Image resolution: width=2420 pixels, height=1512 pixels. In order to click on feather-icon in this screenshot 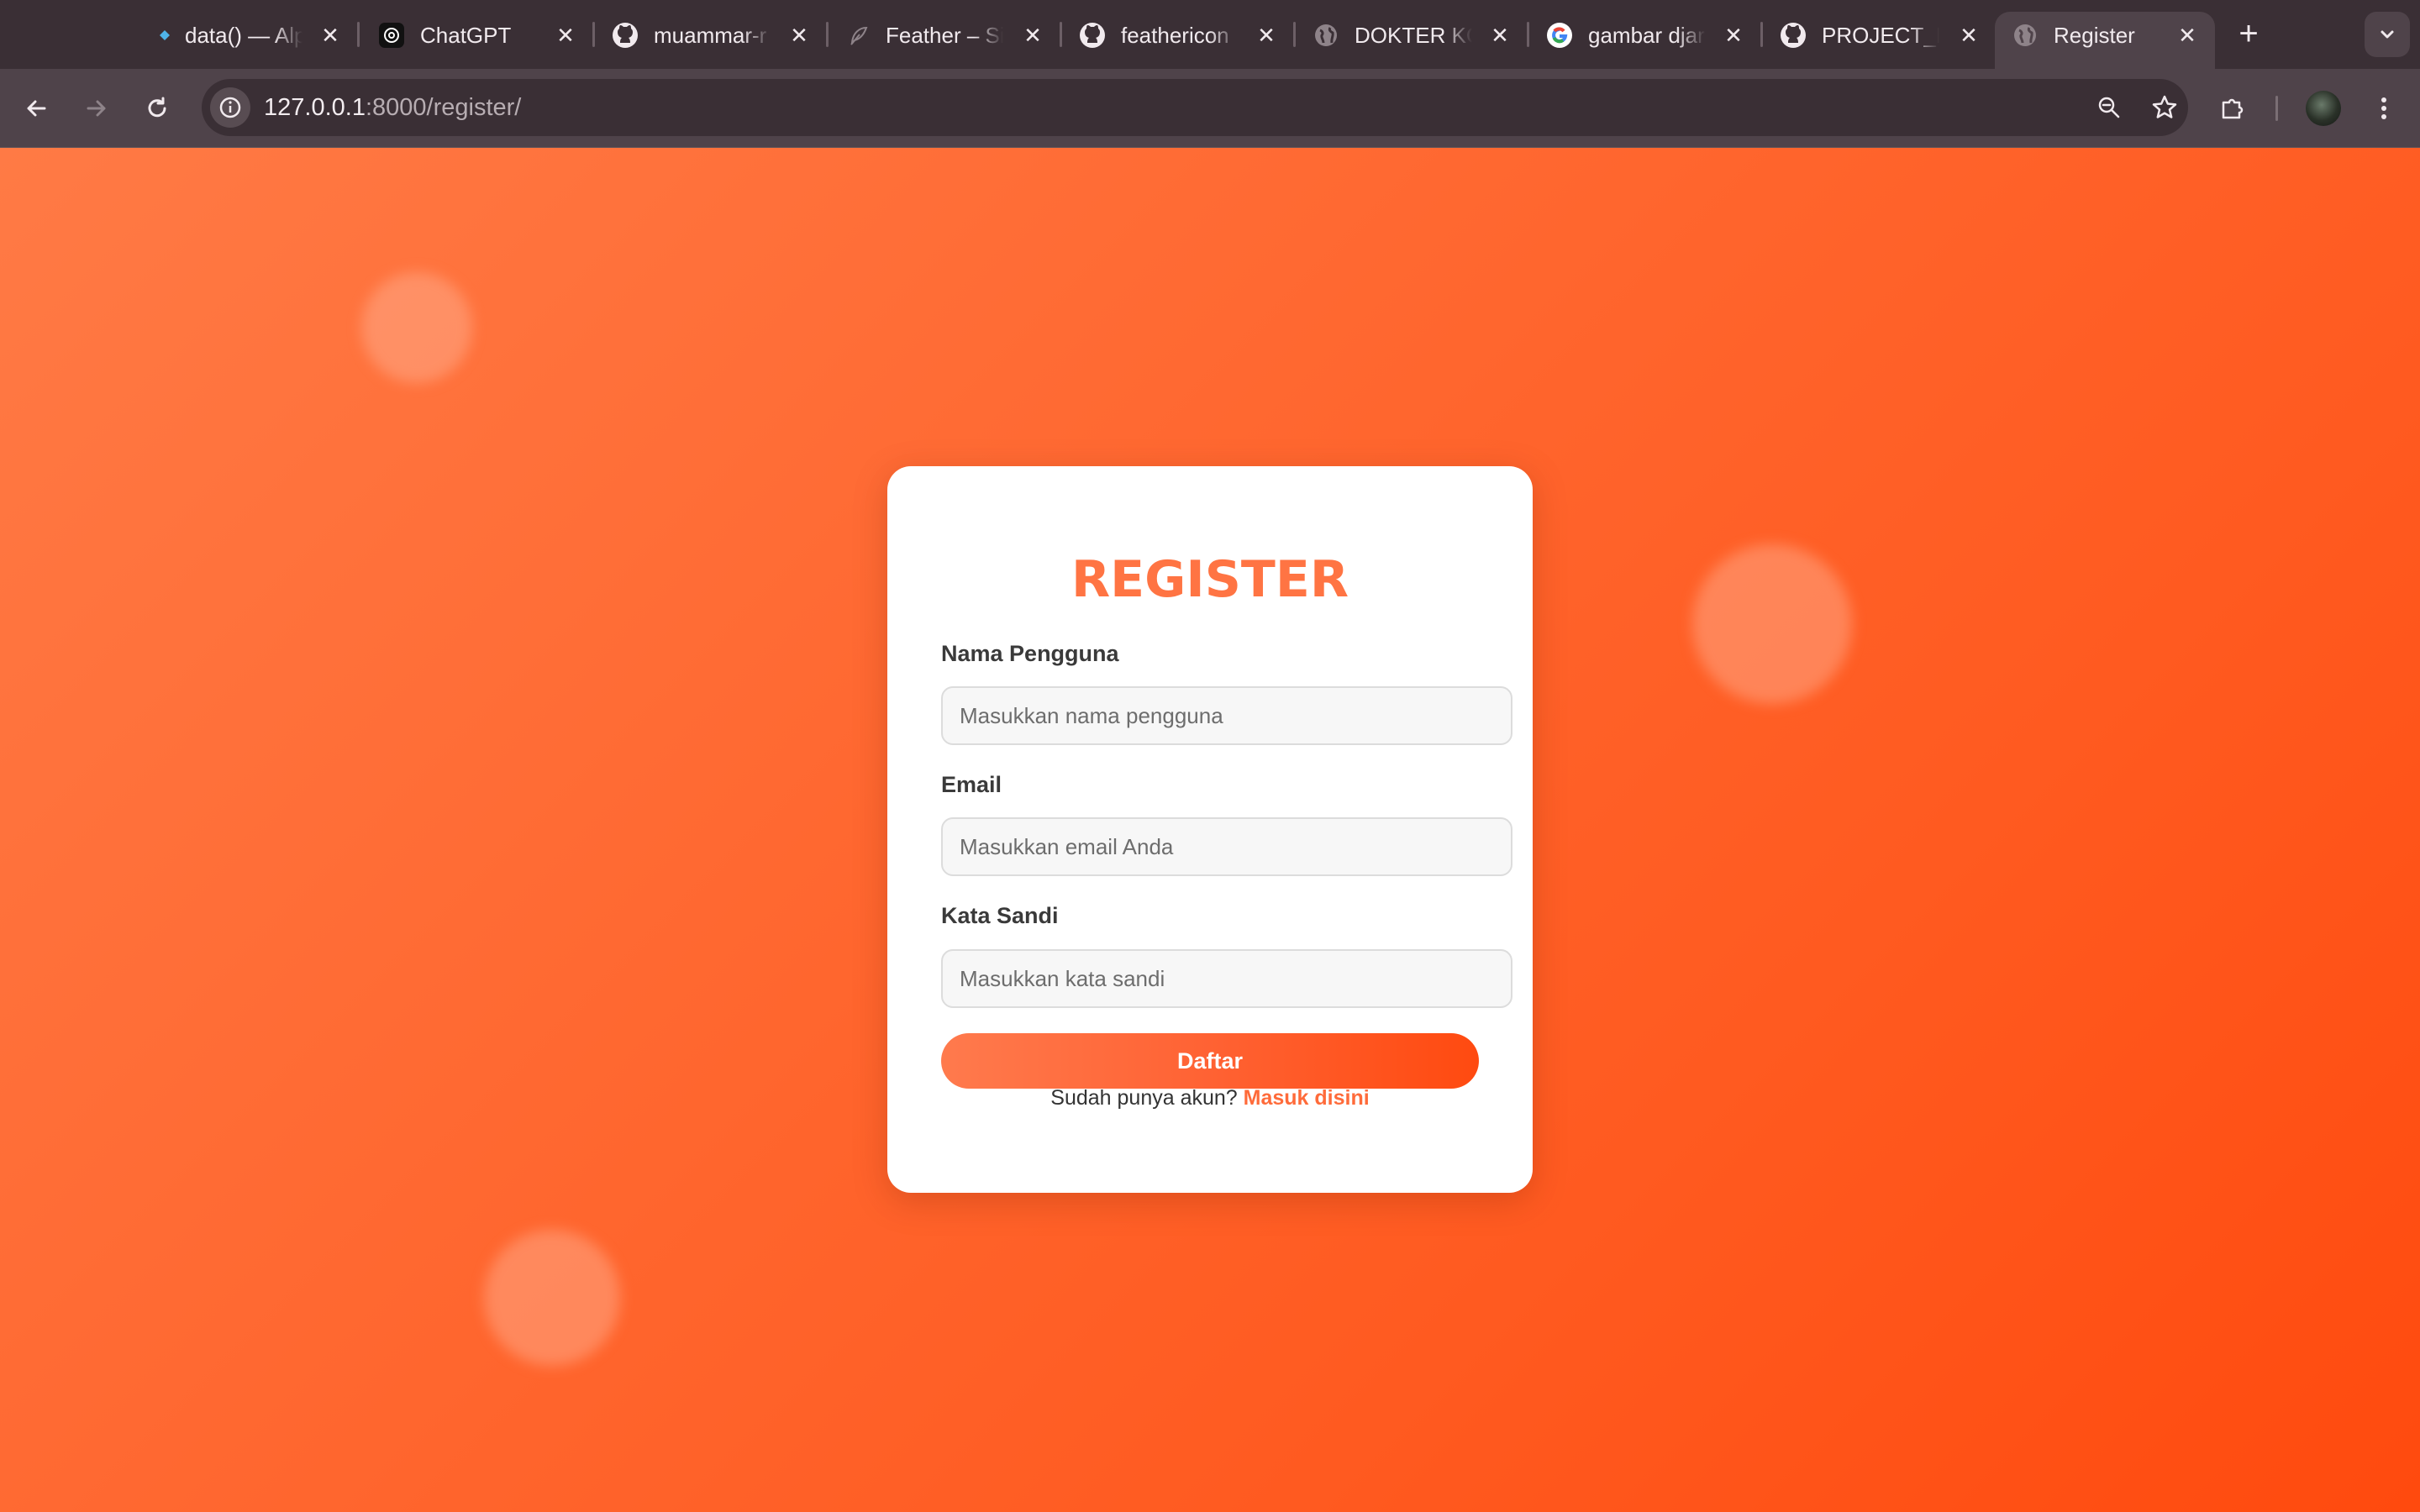, I will do `click(858, 35)`.